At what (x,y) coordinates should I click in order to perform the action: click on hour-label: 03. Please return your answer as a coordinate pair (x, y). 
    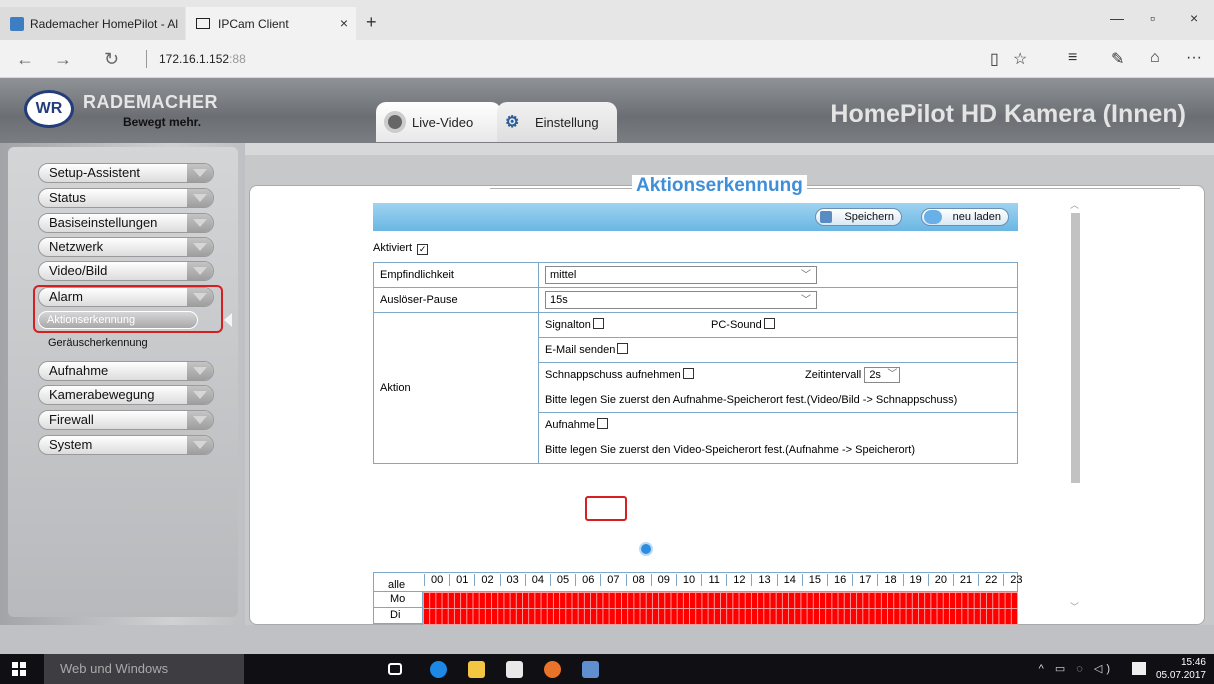
    Looking at the image, I should click on (512, 580).